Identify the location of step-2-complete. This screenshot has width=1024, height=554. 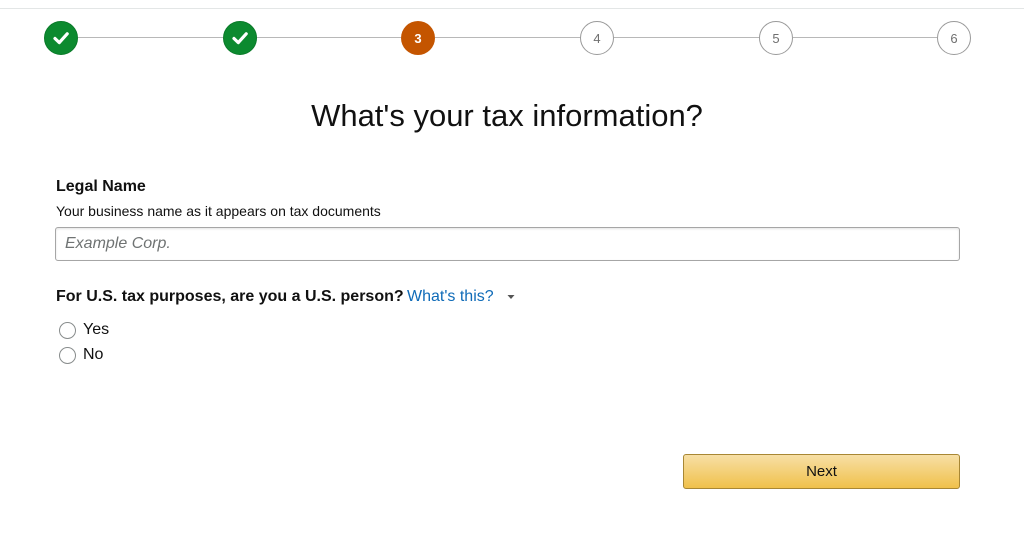
(240, 38).